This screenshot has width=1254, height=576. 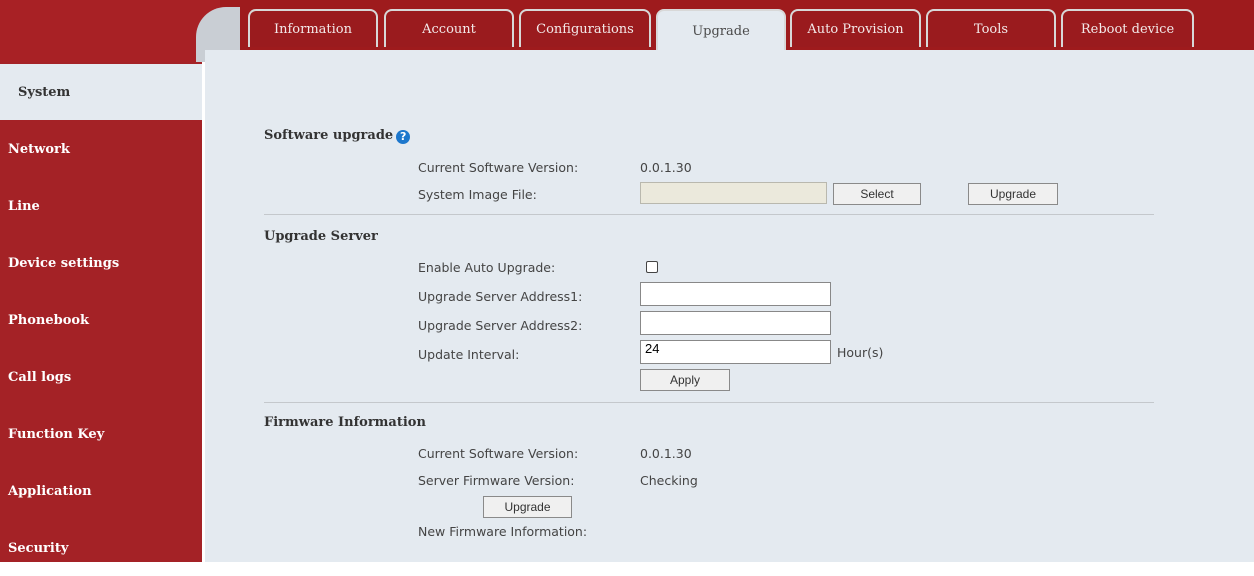 What do you see at coordinates (500, 325) in the screenshot?
I see `upgrade-server-address2-label: Upgrade Server Address2:` at bounding box center [500, 325].